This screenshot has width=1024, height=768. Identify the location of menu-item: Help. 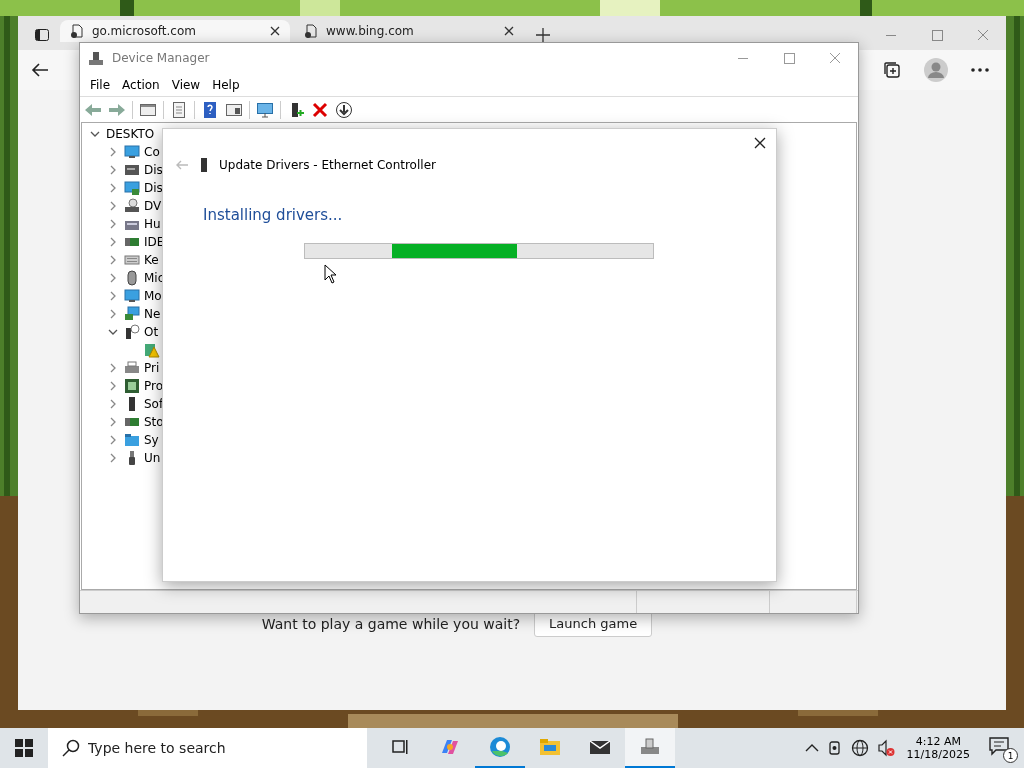
(226, 84).